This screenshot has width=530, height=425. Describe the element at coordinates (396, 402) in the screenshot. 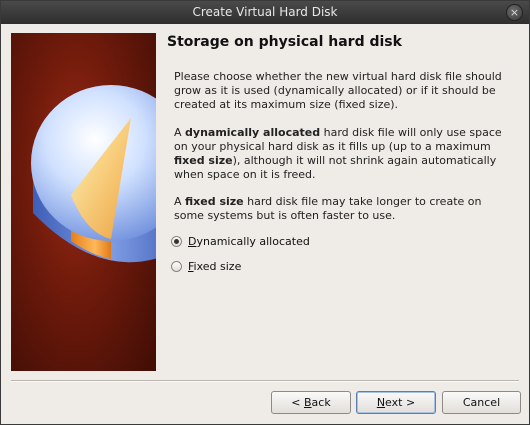

I see `next-button: Next >` at that location.